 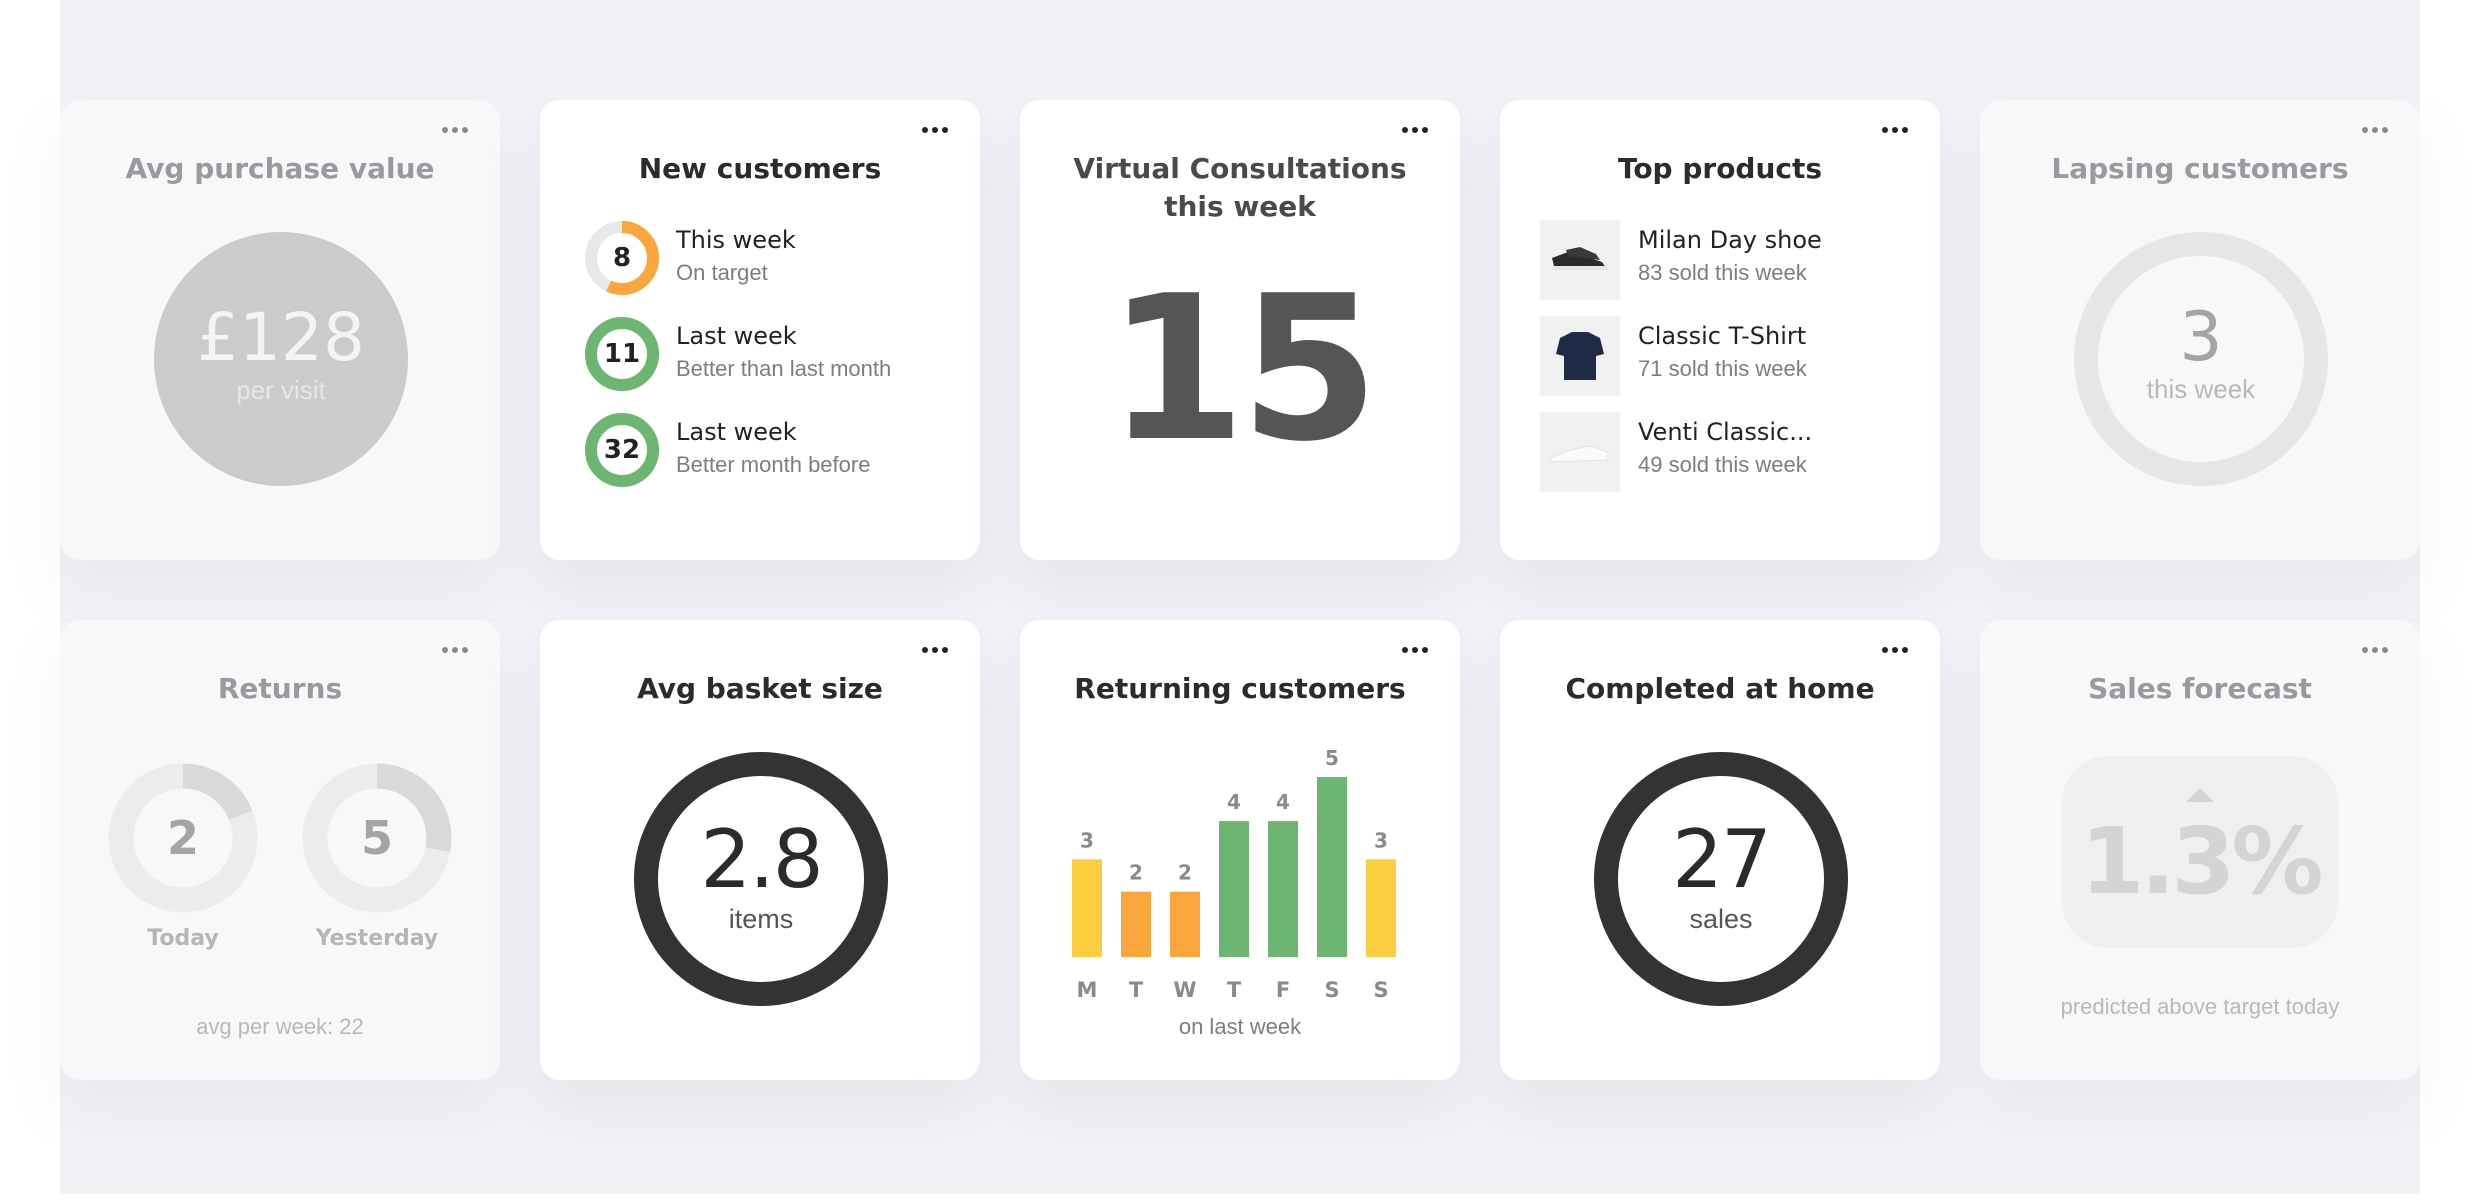 I want to click on product-sold: 83 sold this week, so click(x=1722, y=272).